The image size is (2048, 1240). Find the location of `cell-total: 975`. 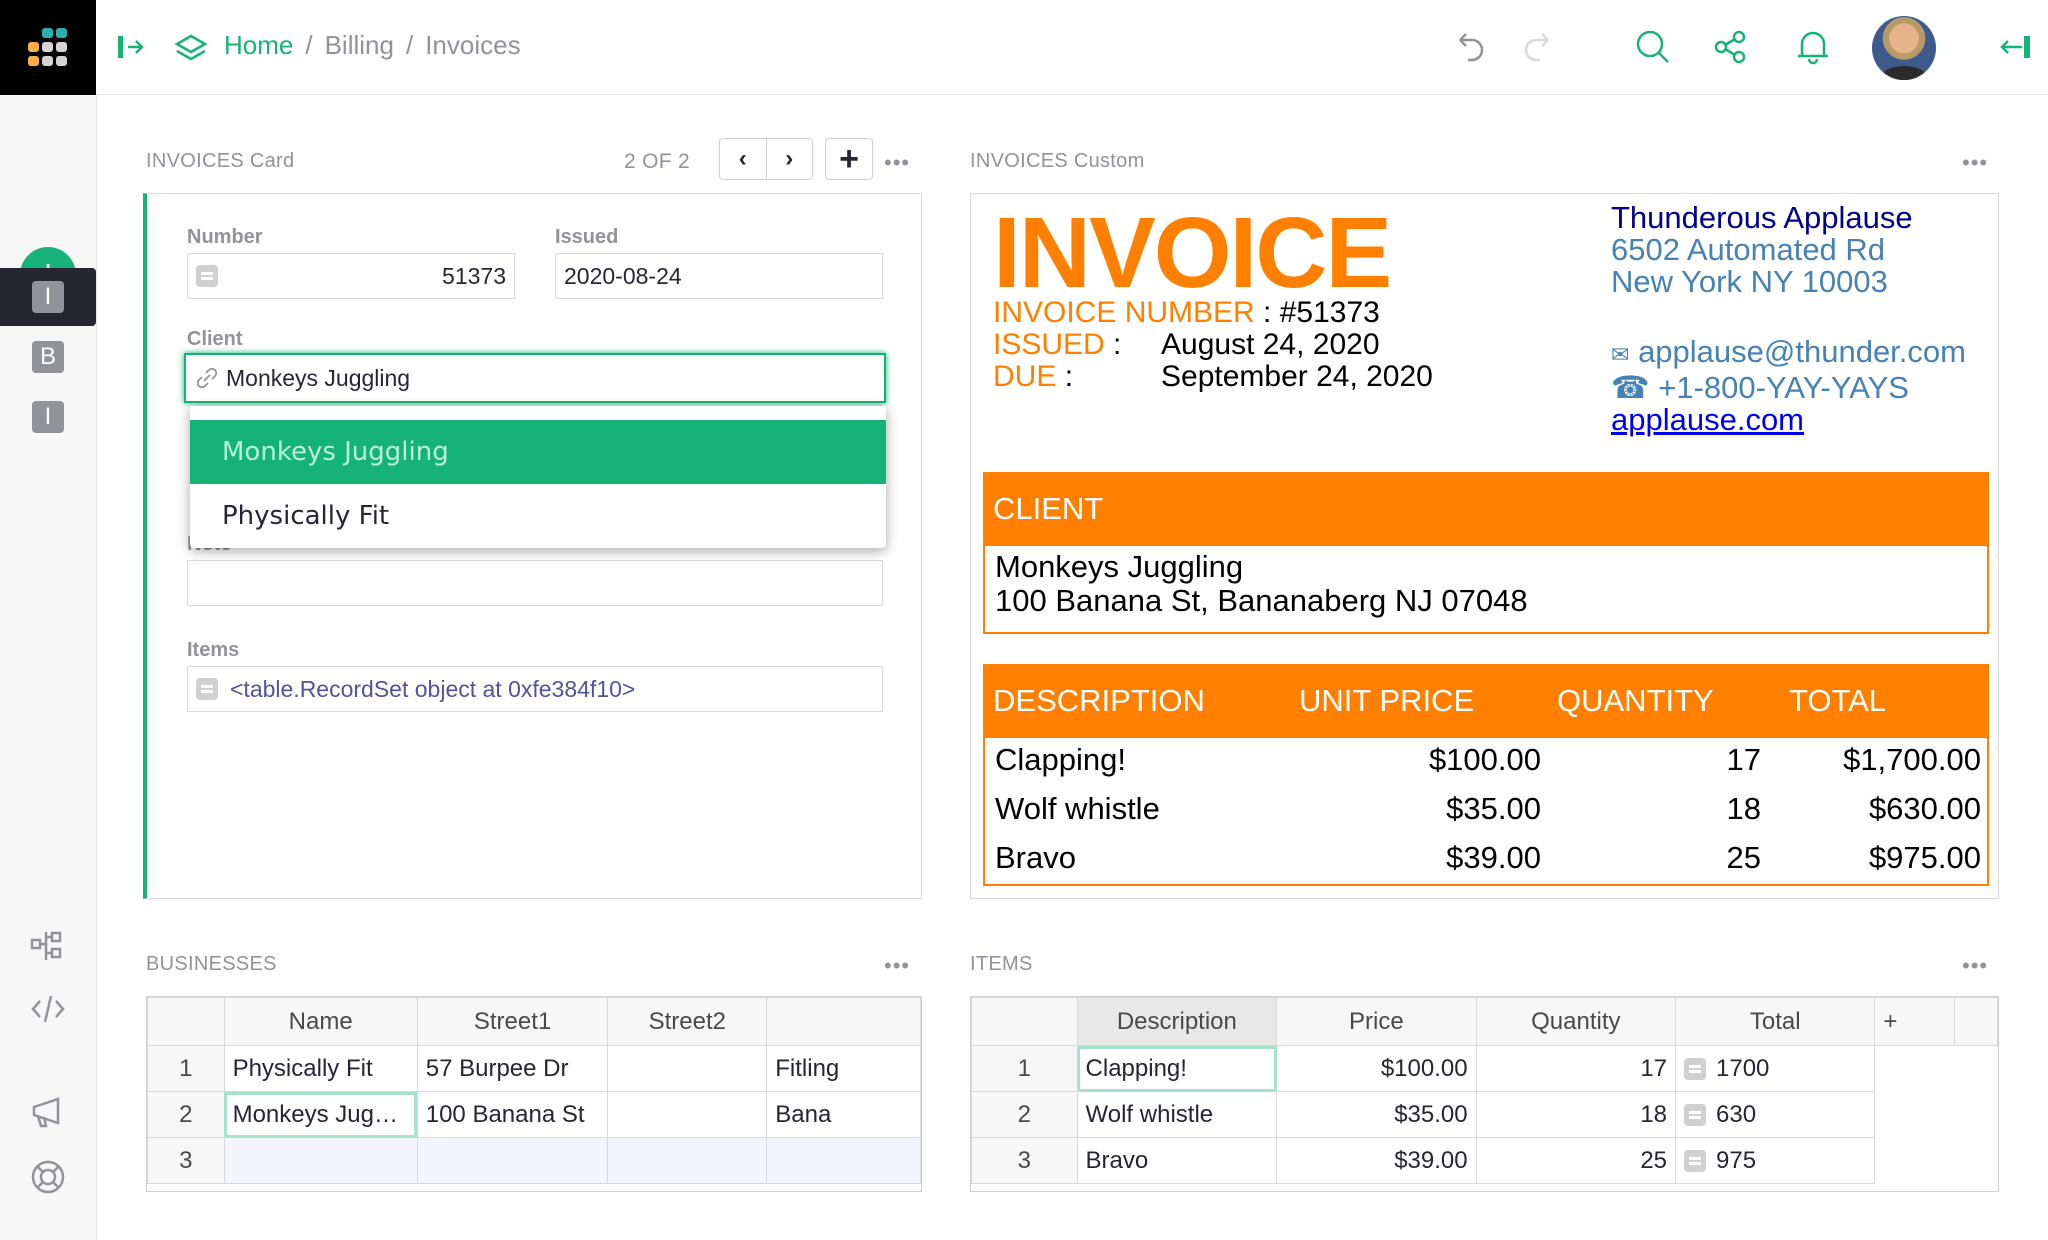

cell-total: 975 is located at coordinates (1775, 1160).